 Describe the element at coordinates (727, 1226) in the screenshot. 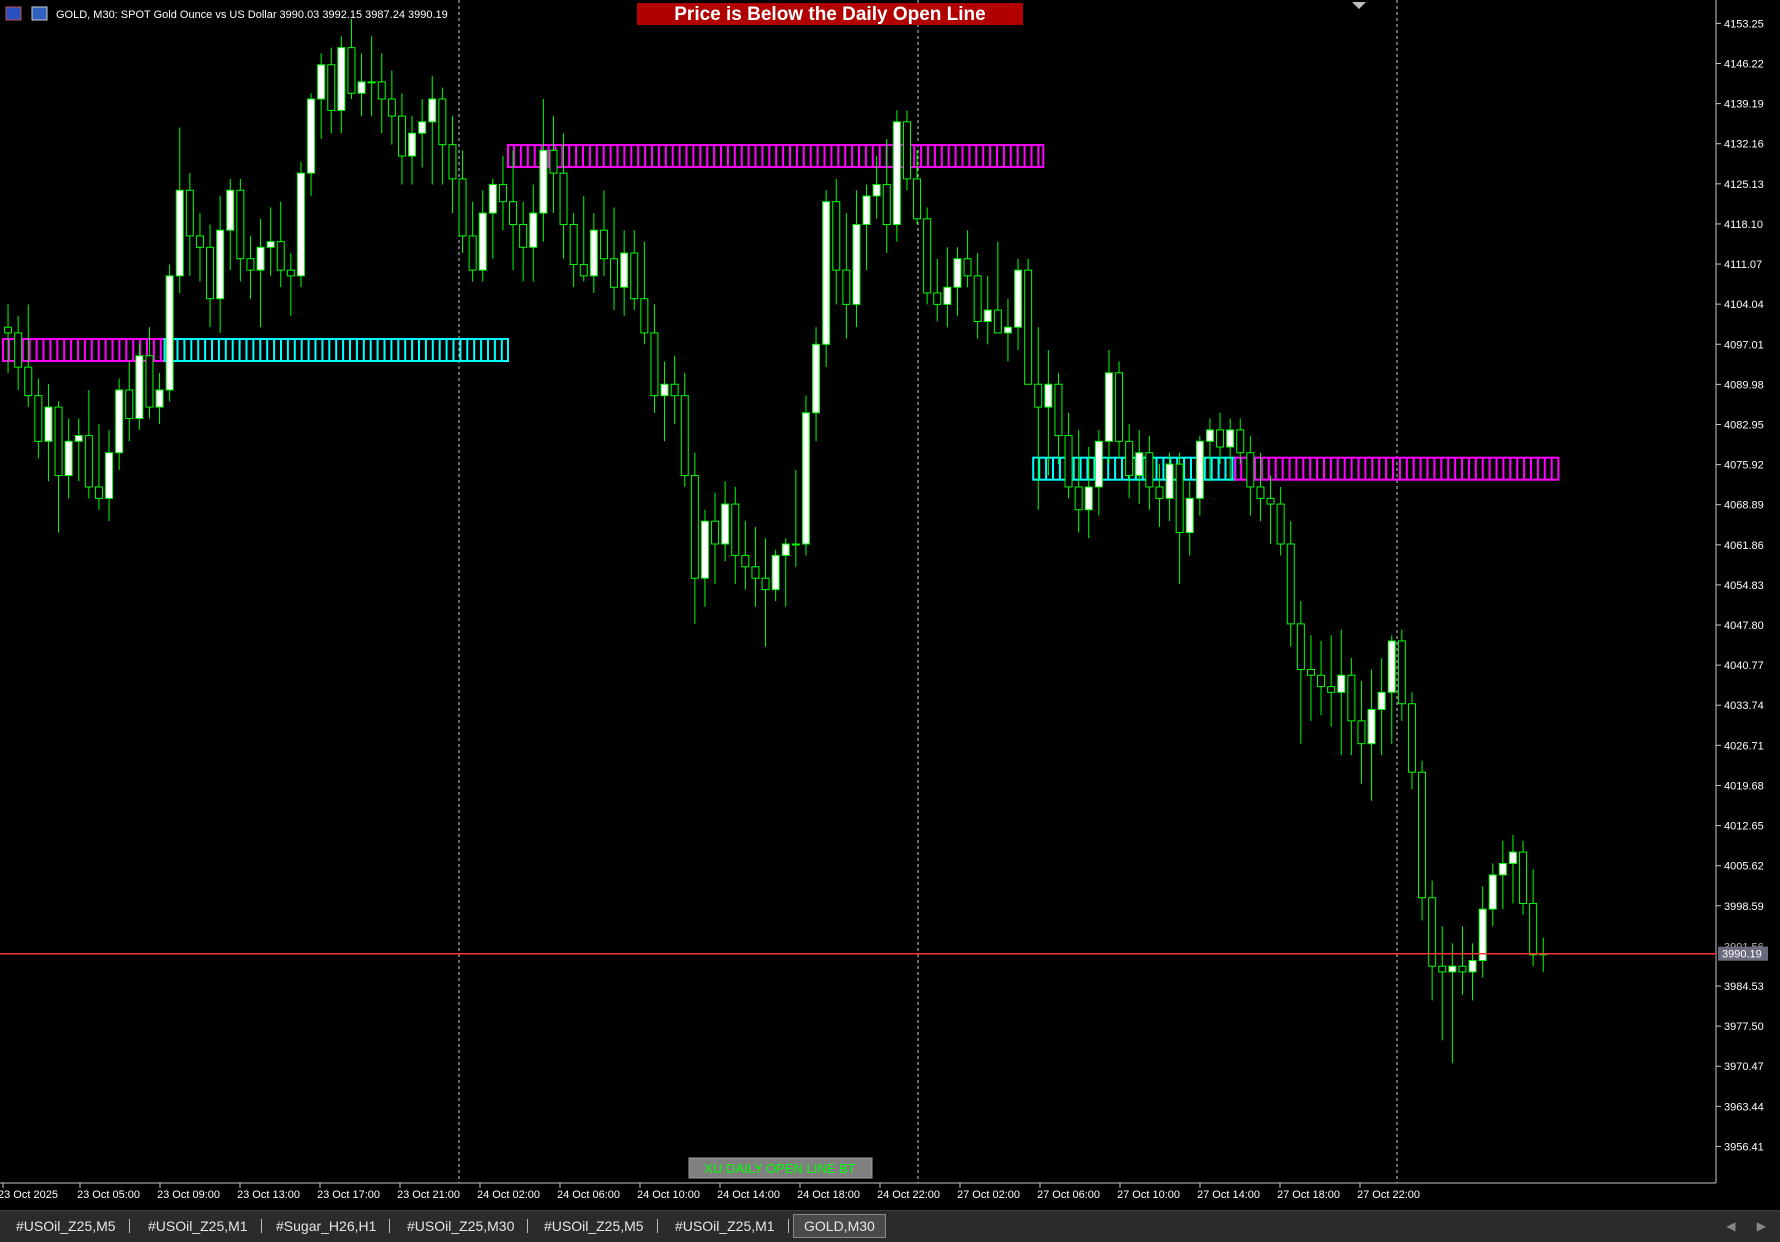

I see `tab-usoil-z25-m1-2: #USOil_Z25,M1` at that location.